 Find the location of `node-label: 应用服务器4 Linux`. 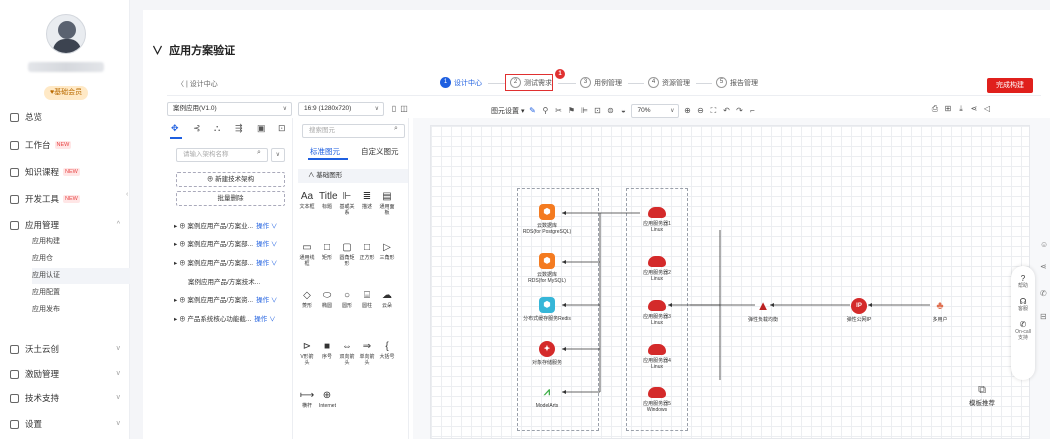

node-label: 应用服务器4 Linux is located at coordinates (657, 364).